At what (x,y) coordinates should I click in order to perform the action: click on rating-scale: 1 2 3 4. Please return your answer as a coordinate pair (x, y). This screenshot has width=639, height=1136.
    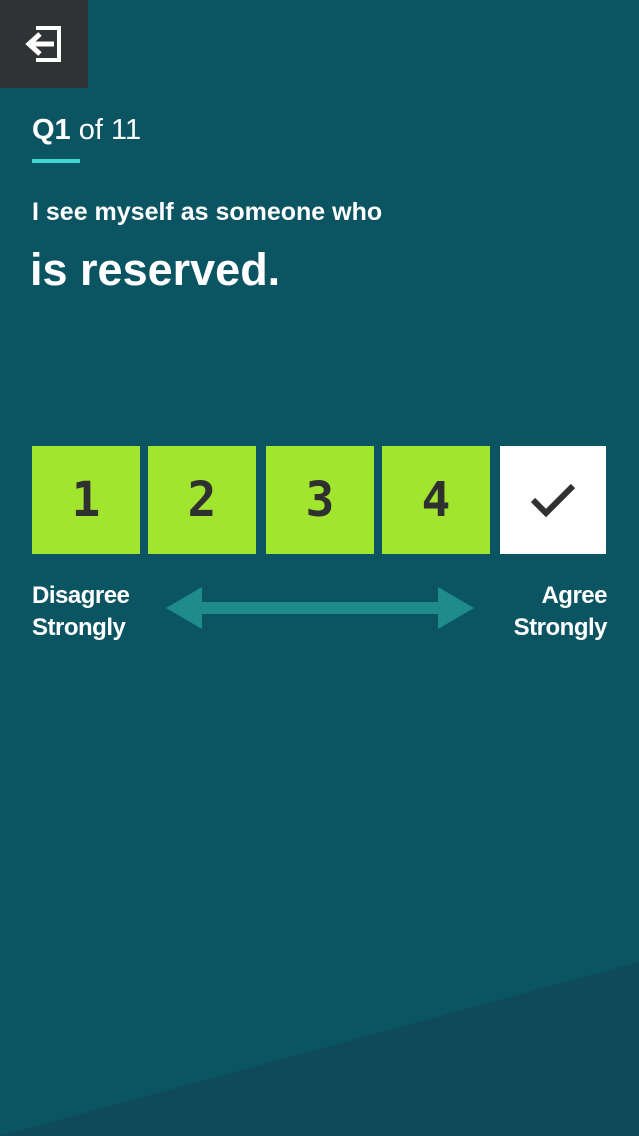
    Looking at the image, I should click on (319, 500).